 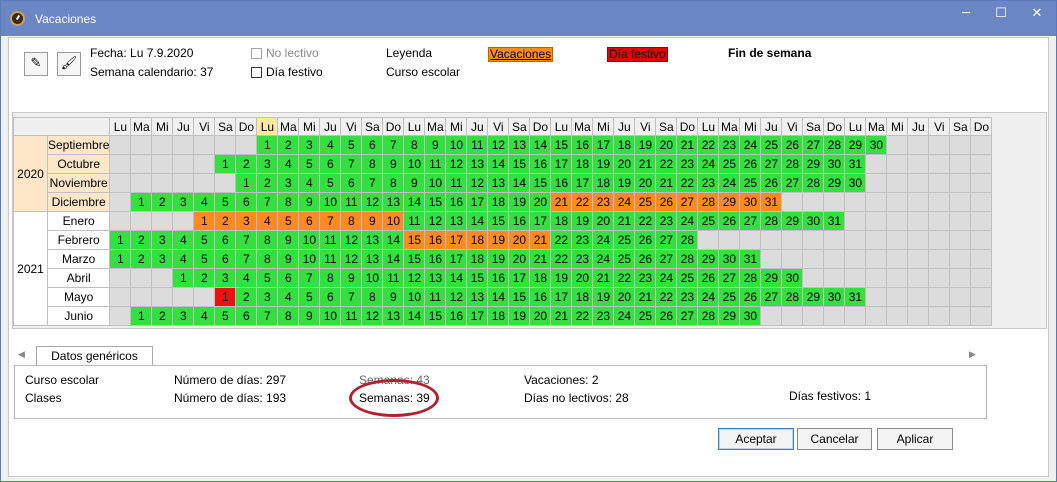 What do you see at coordinates (855, 183) in the screenshot?
I see `day-cell: 30` at bounding box center [855, 183].